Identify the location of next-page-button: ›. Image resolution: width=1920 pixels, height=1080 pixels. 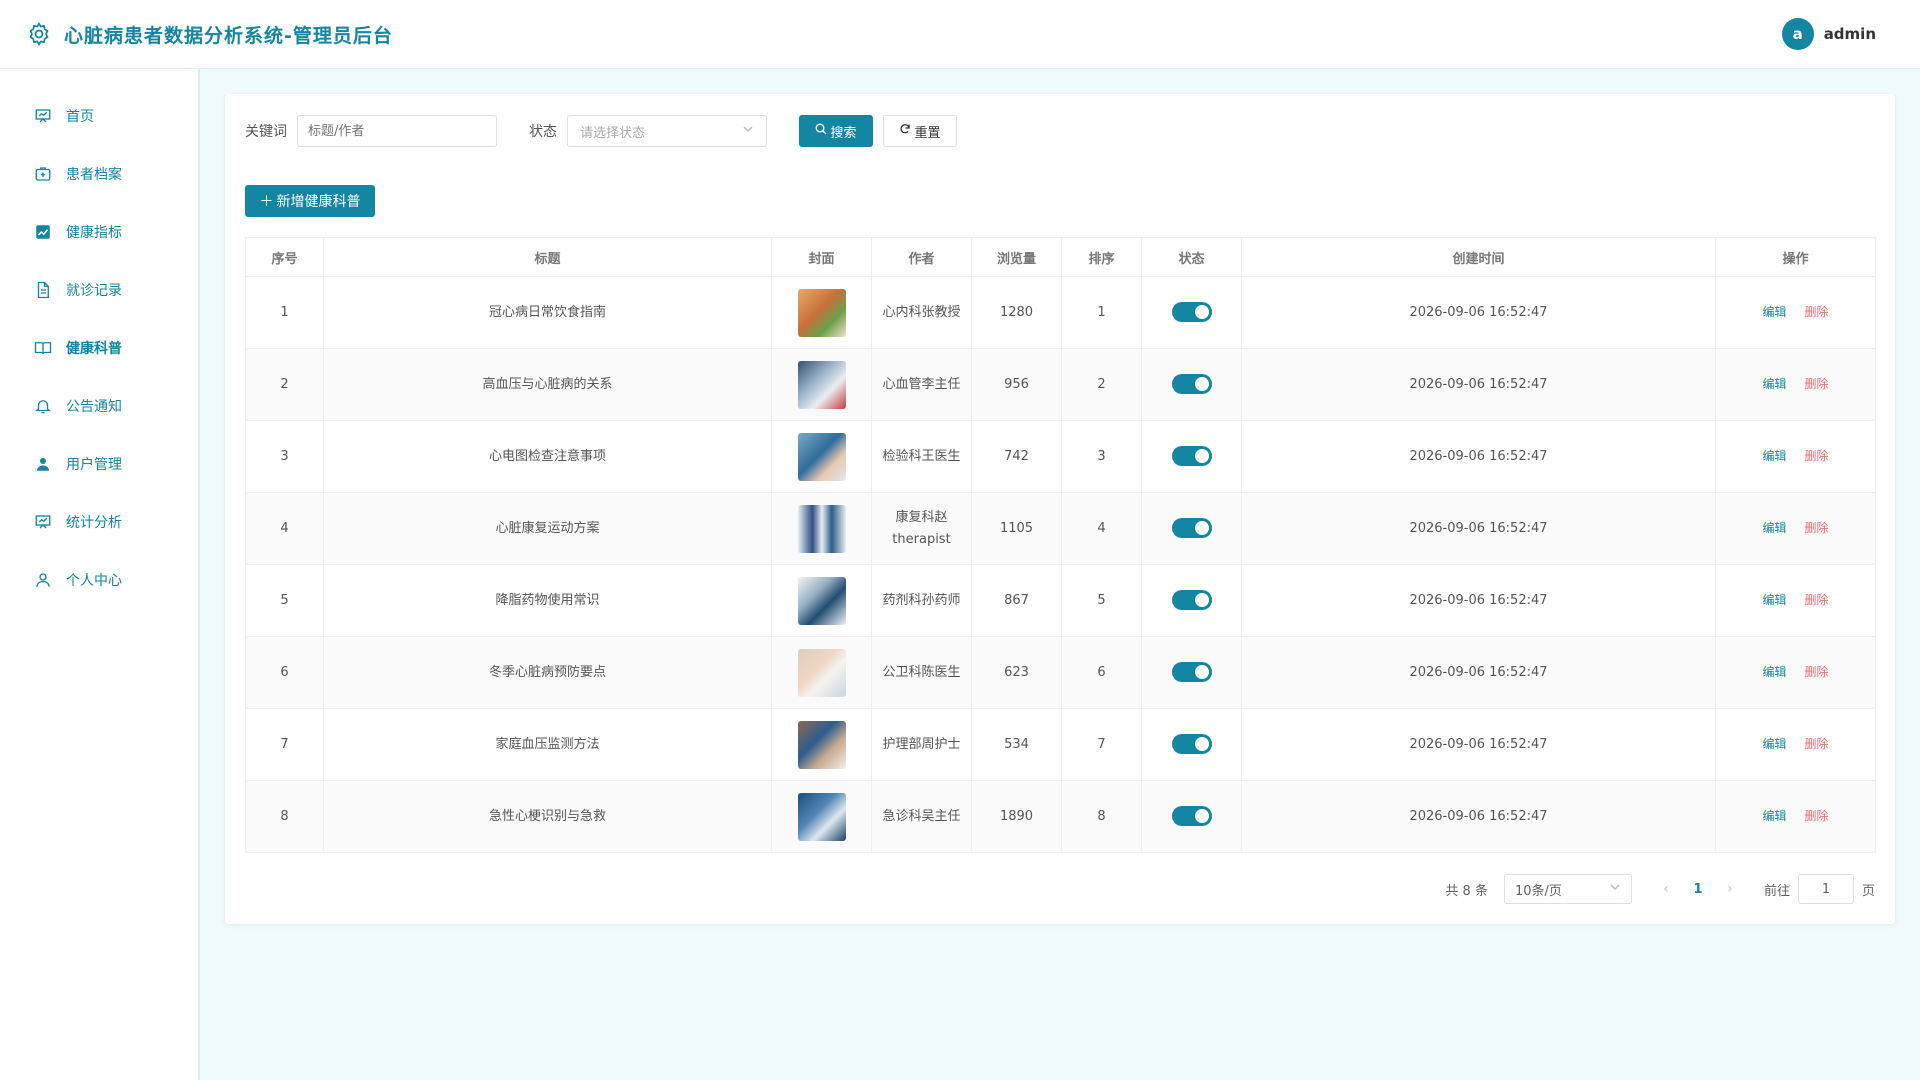
(1730, 889).